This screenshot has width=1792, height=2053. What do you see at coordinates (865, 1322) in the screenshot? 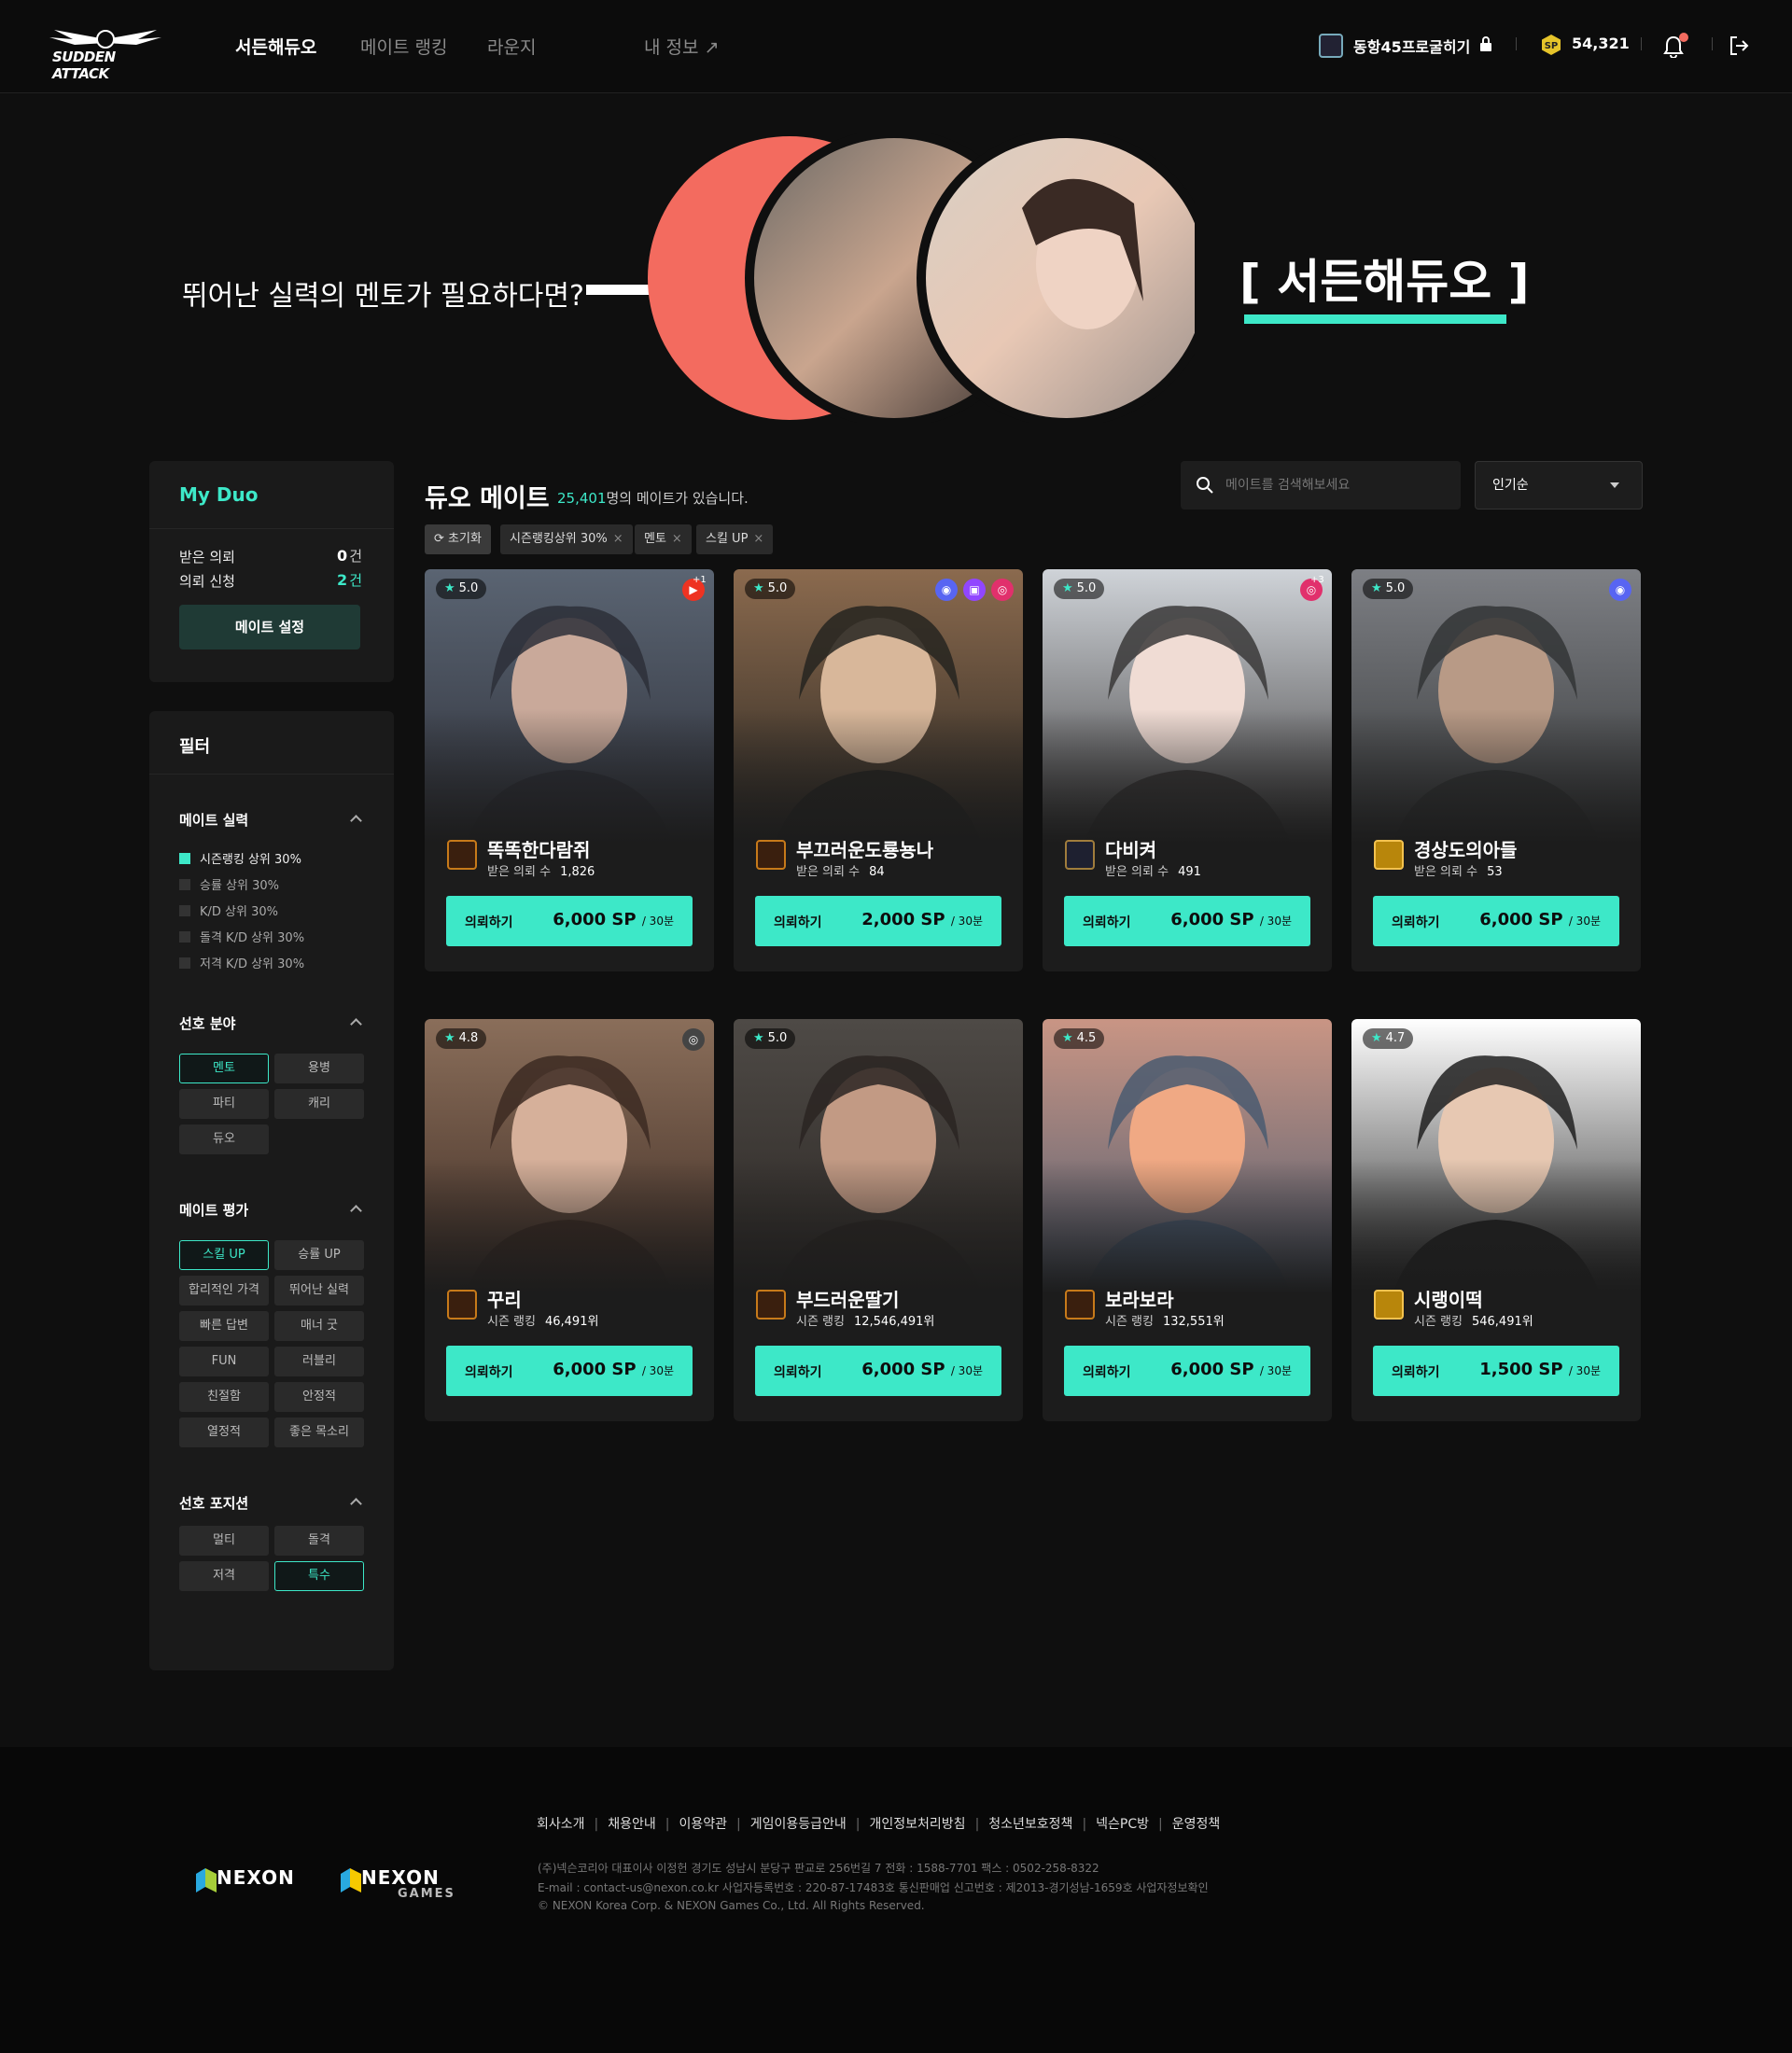
I see `mate-stat: 시즌 랭킹 12,546,491위` at bounding box center [865, 1322].